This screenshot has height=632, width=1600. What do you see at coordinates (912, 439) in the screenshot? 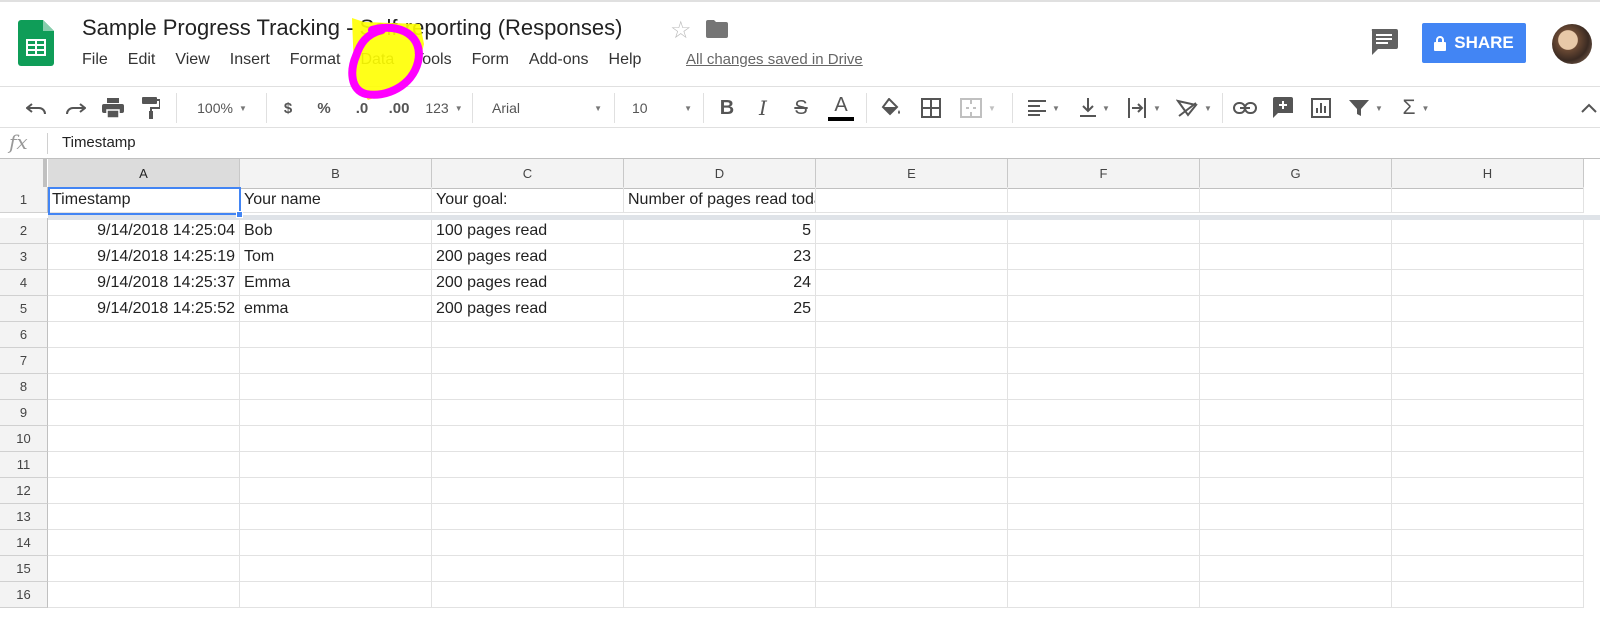
I see `cell-e10` at bounding box center [912, 439].